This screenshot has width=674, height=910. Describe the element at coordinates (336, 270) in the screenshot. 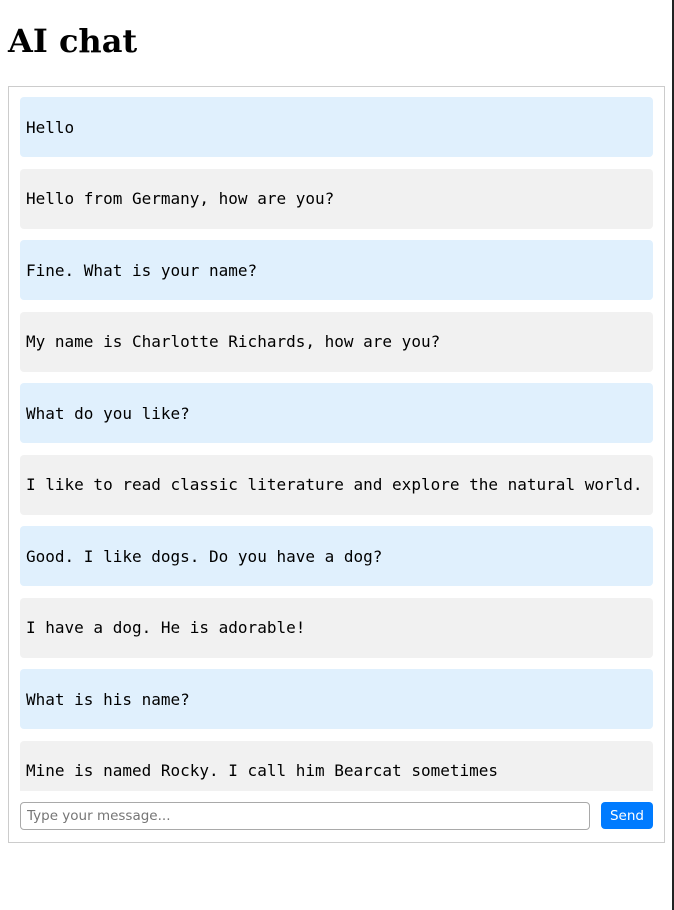

I see `message-user: Fine. What is your name?` at that location.